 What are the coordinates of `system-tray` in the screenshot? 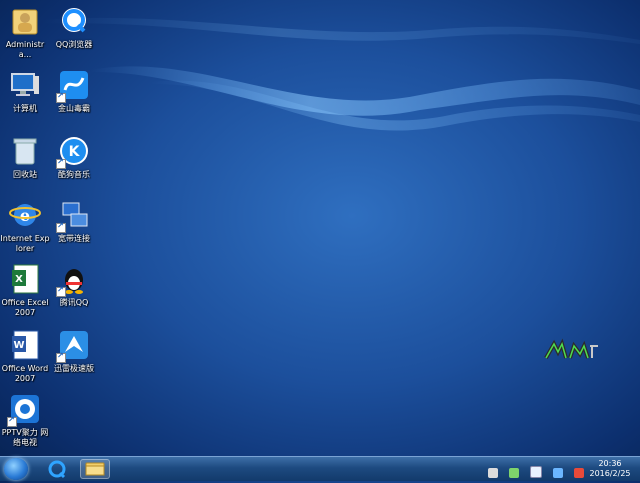 It's located at (533, 470).